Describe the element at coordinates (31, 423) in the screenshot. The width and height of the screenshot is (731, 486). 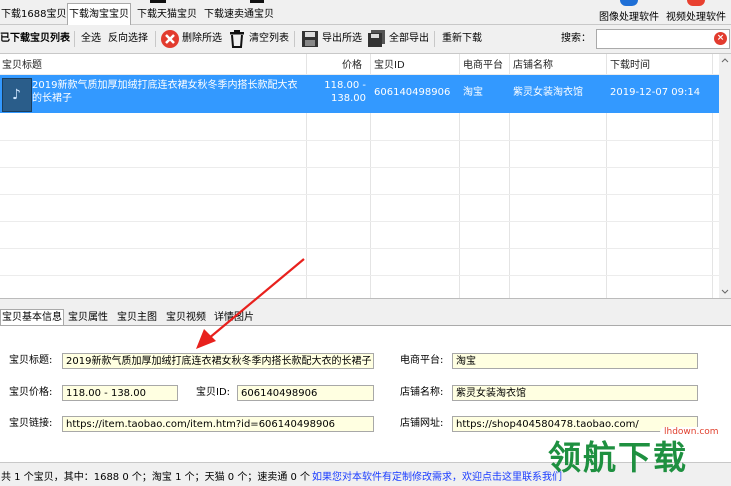
I see `link-label: 宝贝链接:` at that location.